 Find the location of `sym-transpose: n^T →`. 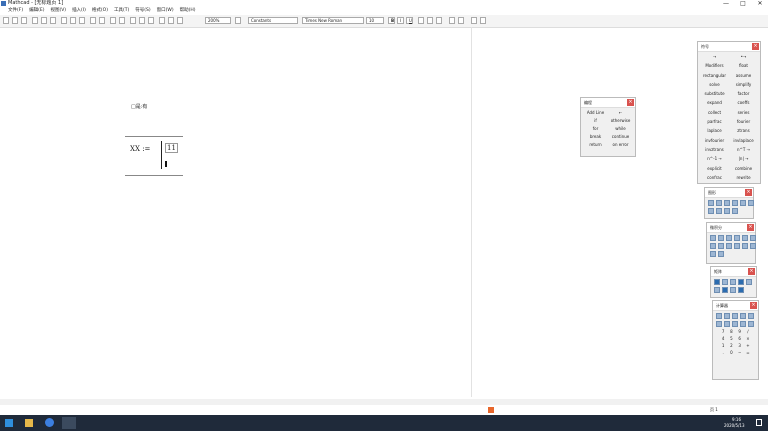

sym-transpose: n^T → is located at coordinates (743, 150).